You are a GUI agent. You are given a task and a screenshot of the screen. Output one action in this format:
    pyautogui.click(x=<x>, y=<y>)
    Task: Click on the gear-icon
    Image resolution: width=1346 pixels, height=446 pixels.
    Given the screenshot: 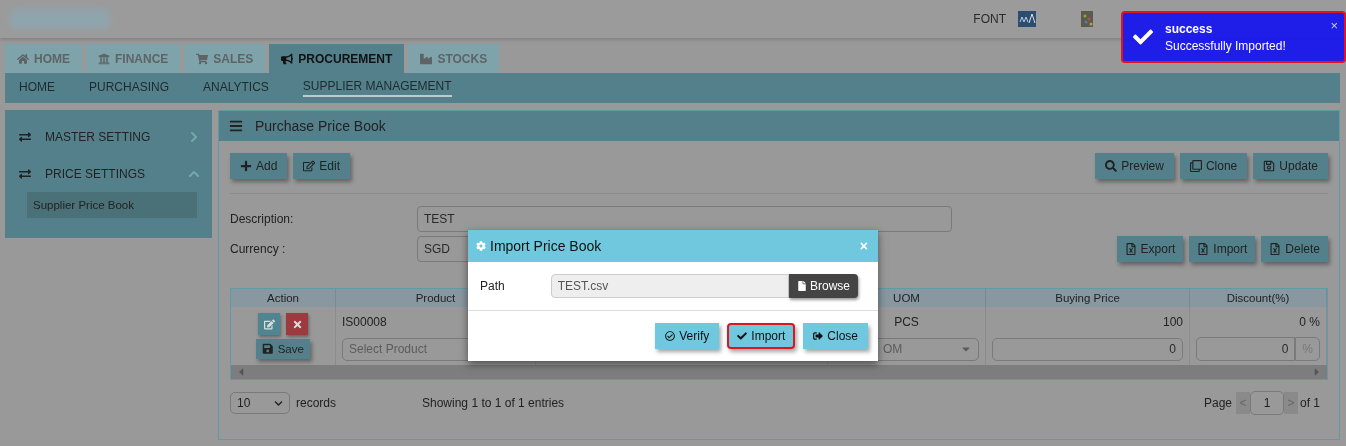 What is the action you would take?
    pyautogui.click(x=481, y=246)
    